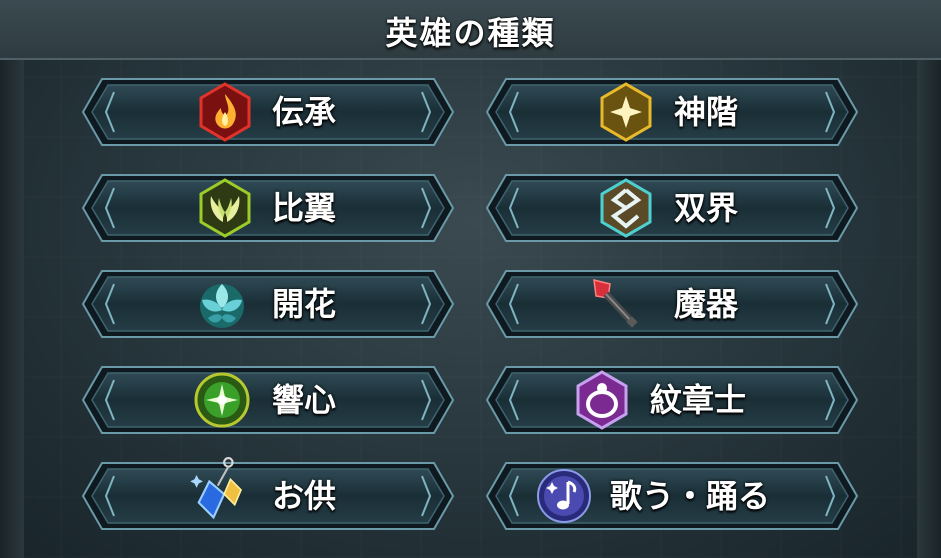 The image size is (941, 558). I want to click on panel-frame-right, so click(929, 279).